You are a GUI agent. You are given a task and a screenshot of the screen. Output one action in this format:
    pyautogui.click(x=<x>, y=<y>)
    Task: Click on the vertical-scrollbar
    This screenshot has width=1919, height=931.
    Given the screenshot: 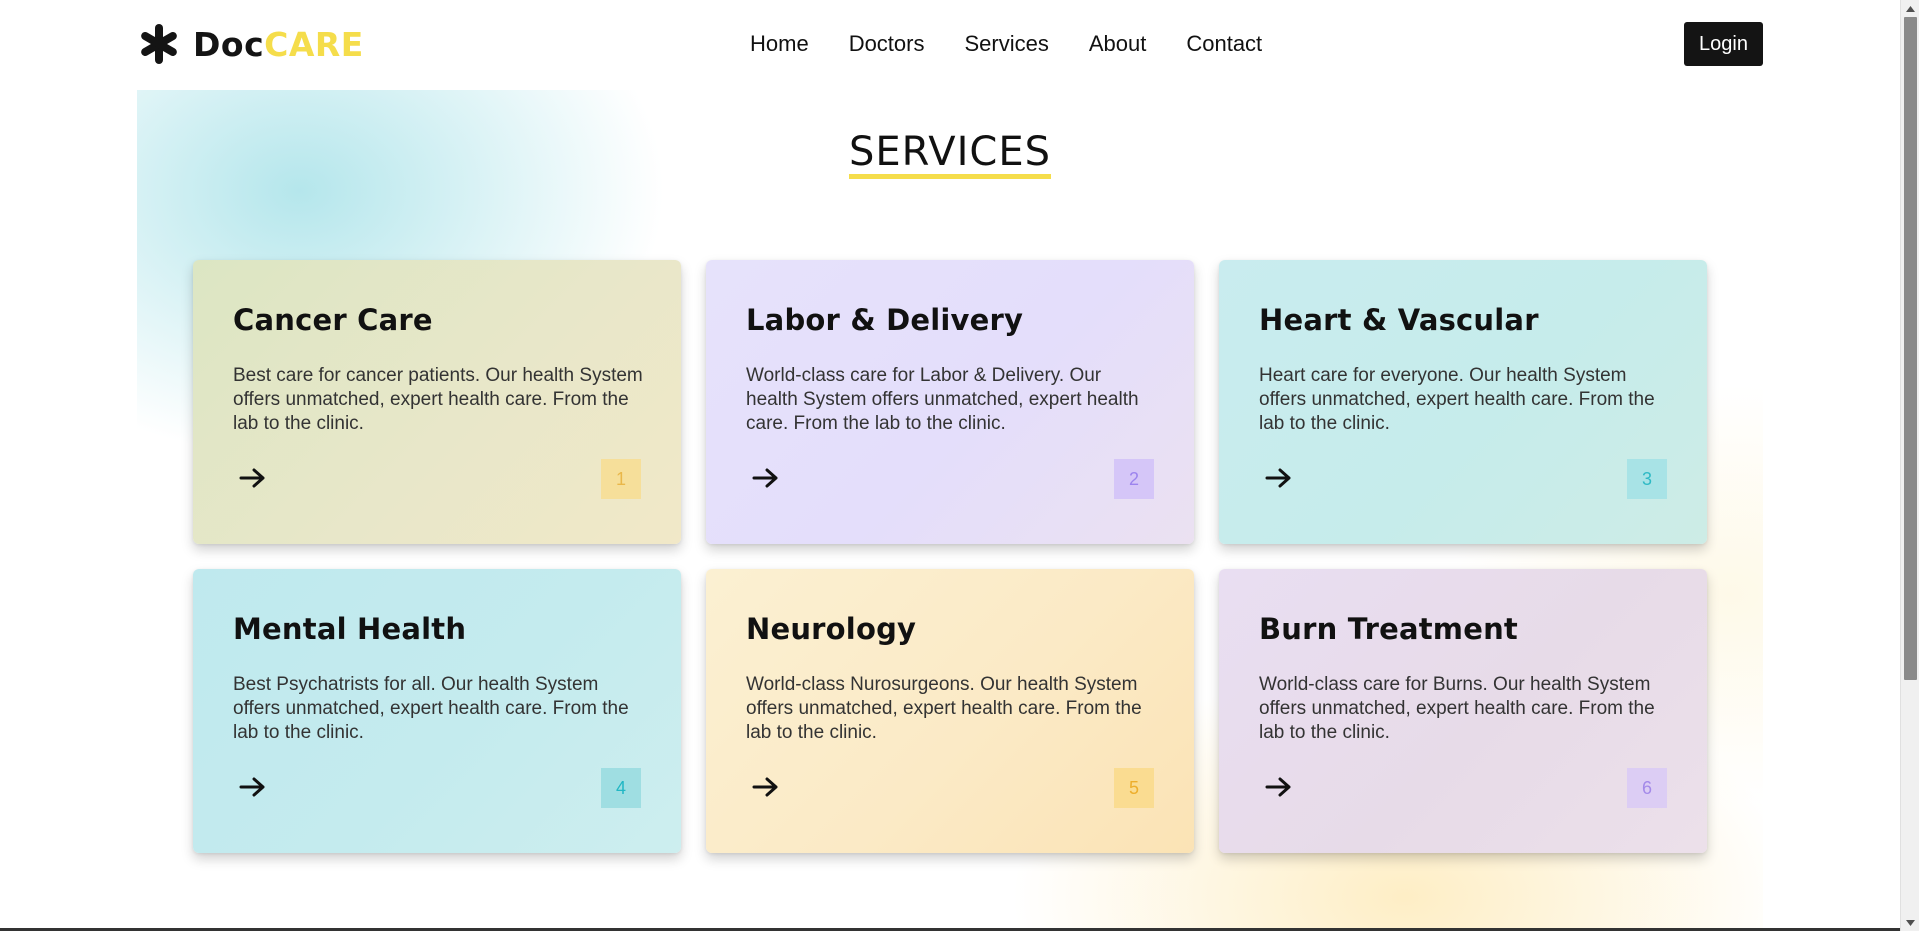 What is the action you would take?
    pyautogui.click(x=1909, y=465)
    